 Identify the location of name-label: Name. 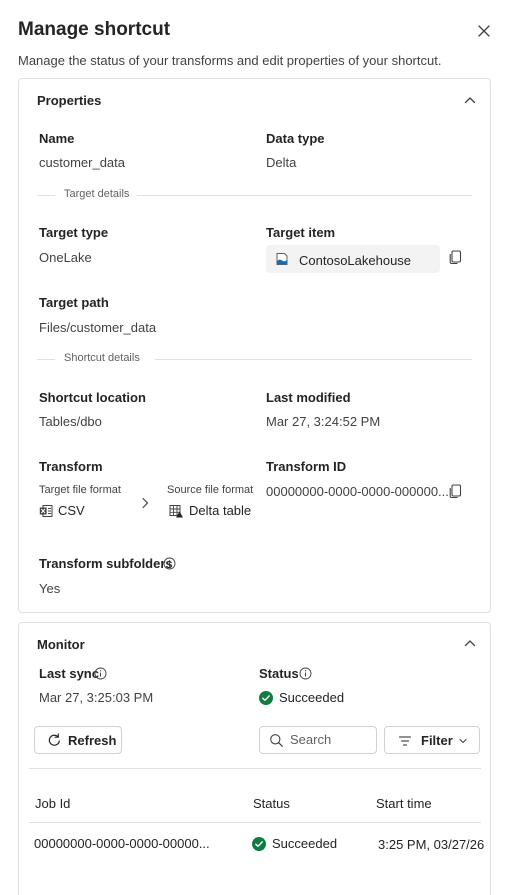
(57, 138).